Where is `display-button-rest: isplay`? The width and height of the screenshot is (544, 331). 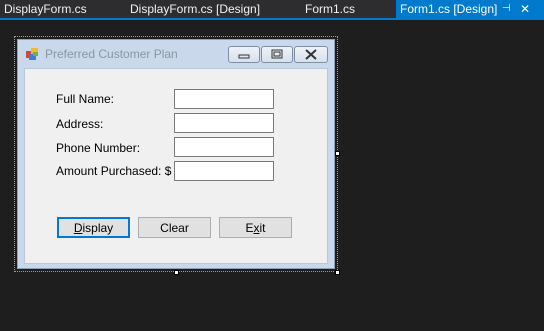 display-button-rest: isplay is located at coordinates (98, 227).